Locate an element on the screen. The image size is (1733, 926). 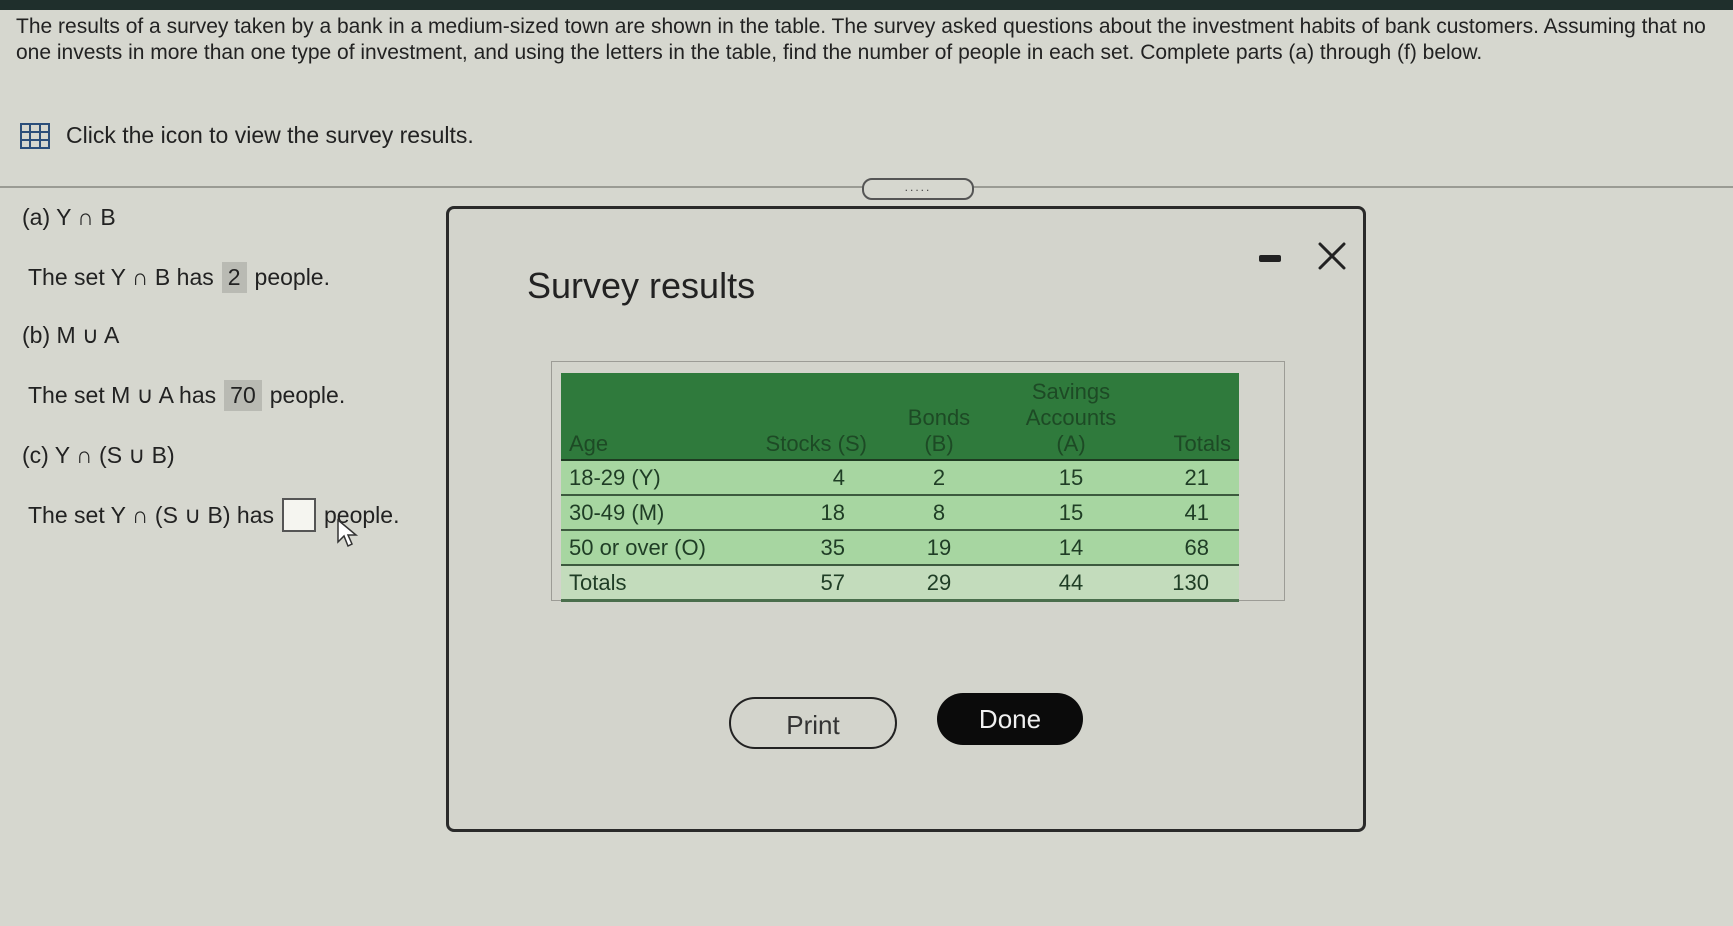
cell-bonds: 8 is located at coordinates (939, 513).